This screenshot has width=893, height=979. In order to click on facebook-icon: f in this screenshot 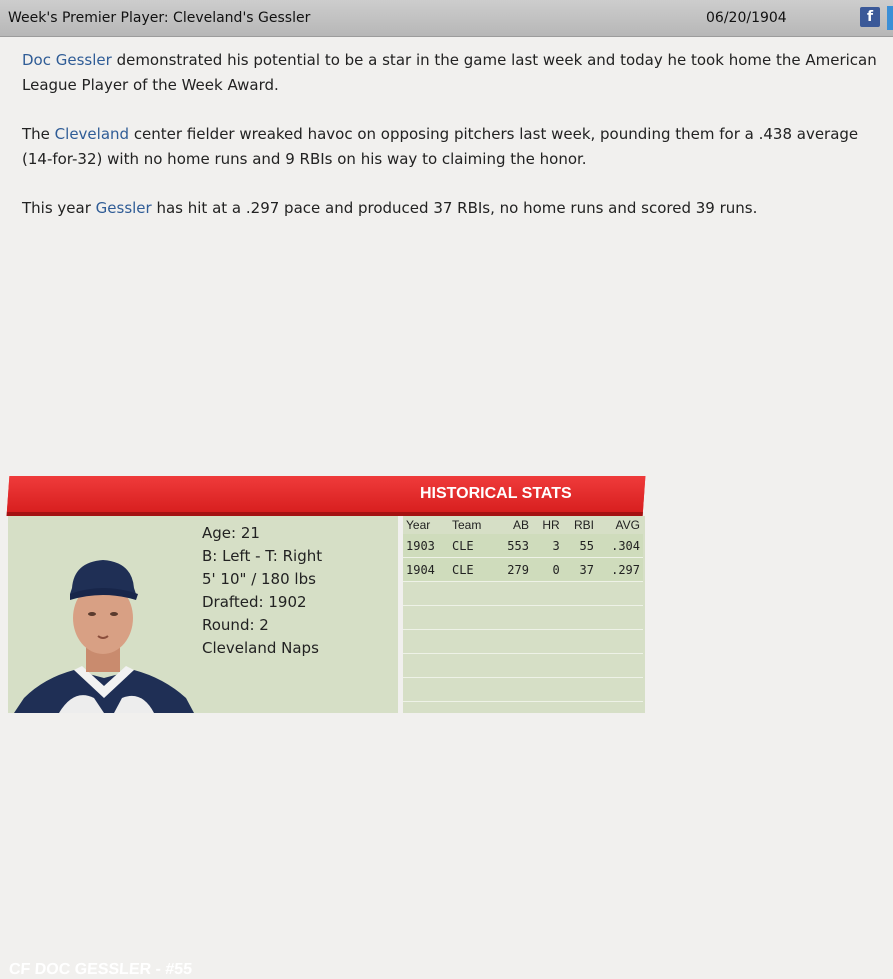, I will do `click(870, 17)`.